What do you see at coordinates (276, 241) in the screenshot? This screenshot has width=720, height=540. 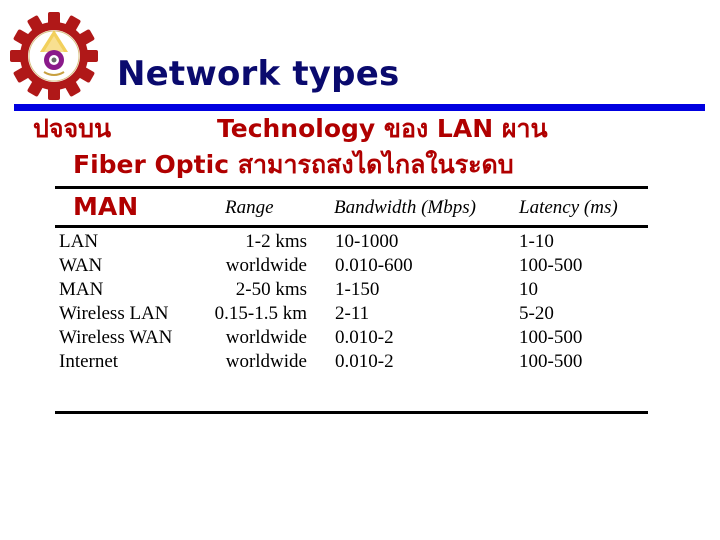 I see `cell-range: 1-2 kms` at bounding box center [276, 241].